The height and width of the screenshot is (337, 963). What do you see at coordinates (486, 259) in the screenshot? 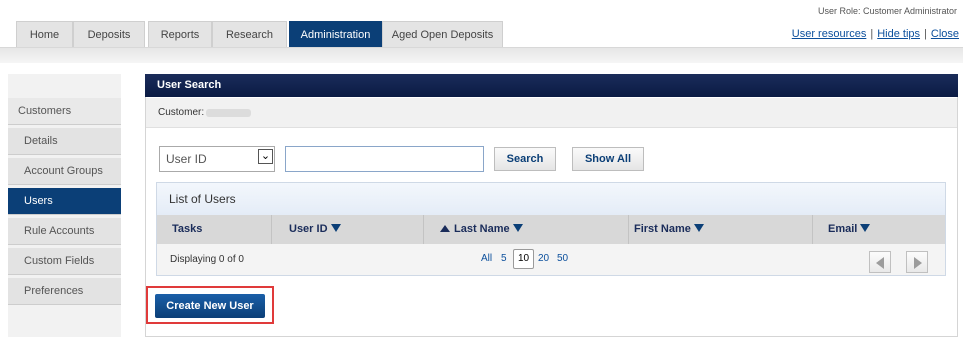
I see `page-size-all: All` at bounding box center [486, 259].